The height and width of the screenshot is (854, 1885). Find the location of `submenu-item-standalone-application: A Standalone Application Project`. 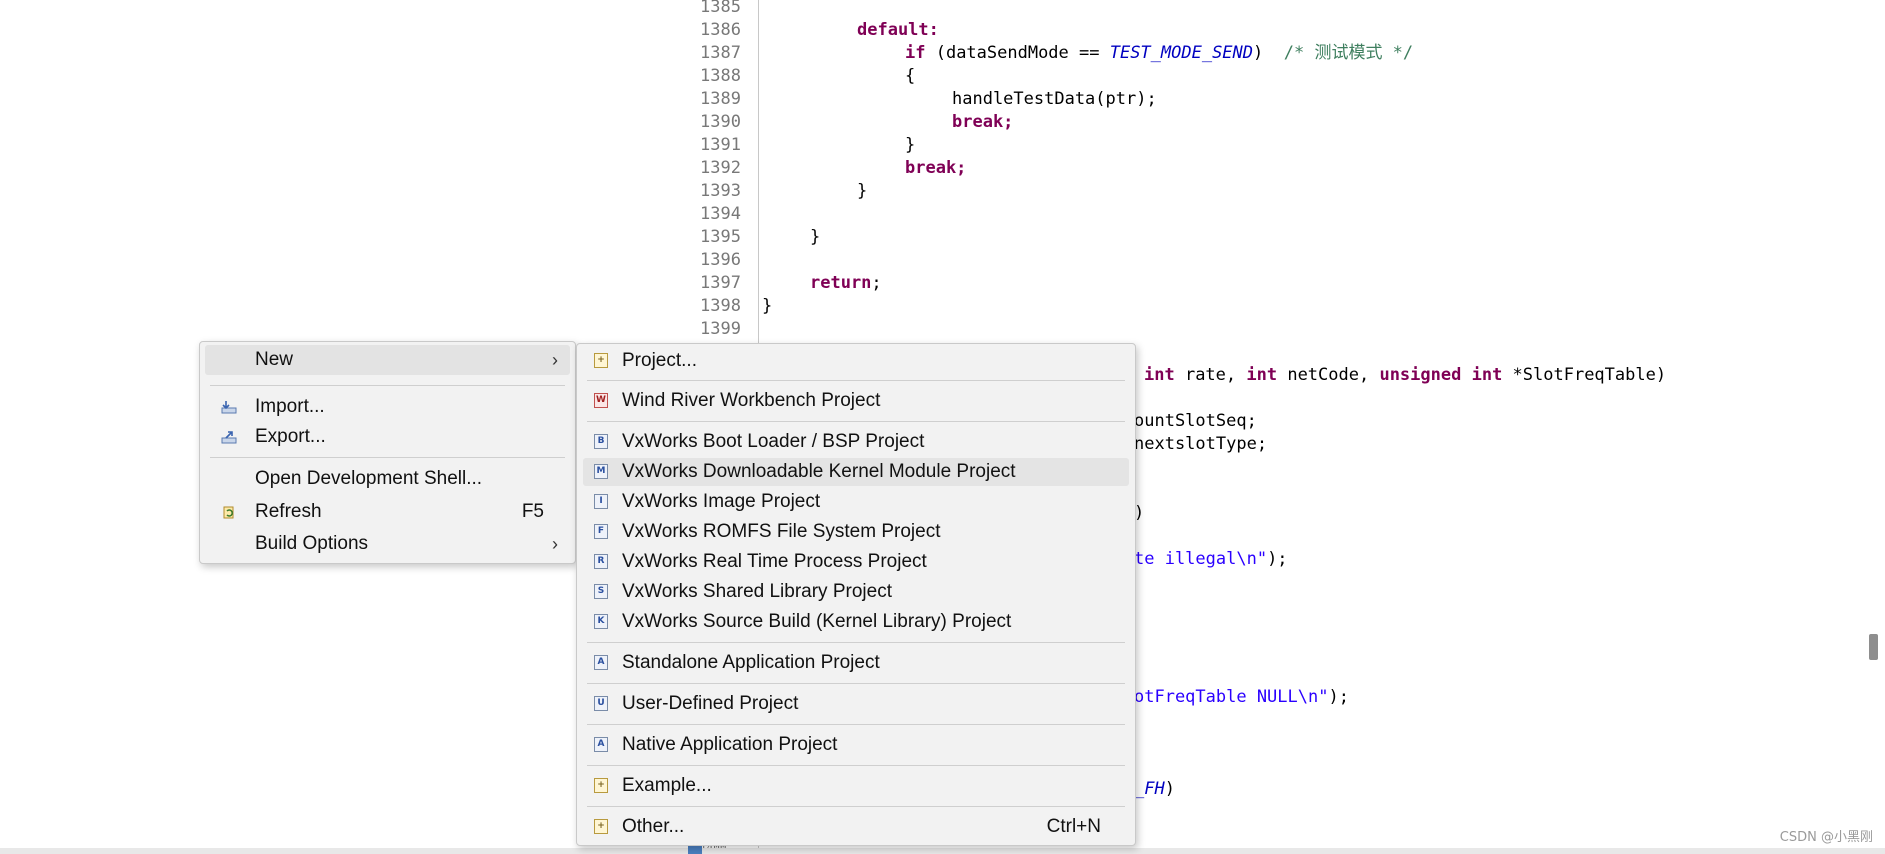

submenu-item-standalone-application: A Standalone Application Project is located at coordinates (856, 663).